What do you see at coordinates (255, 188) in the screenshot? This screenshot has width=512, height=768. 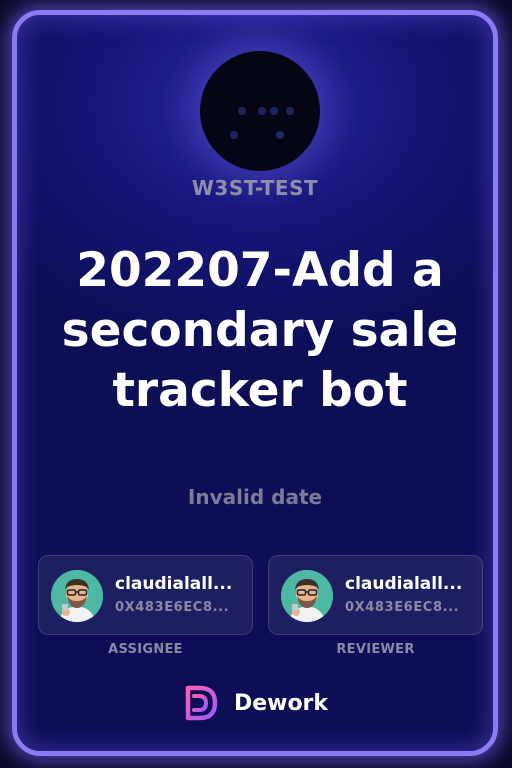 I see `organization-name: W3ST-TEST` at bounding box center [255, 188].